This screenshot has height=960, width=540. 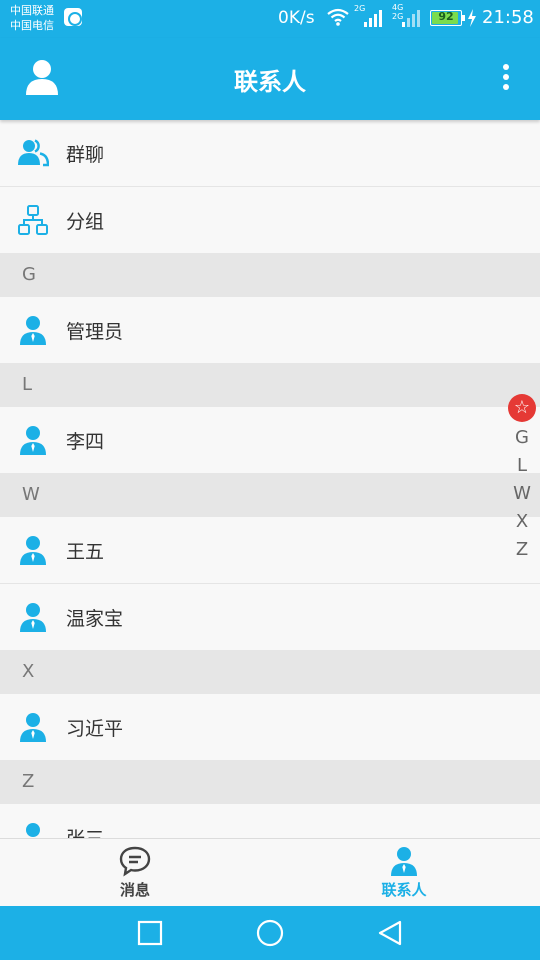 I want to click on battery-level: 92, so click(x=446, y=16).